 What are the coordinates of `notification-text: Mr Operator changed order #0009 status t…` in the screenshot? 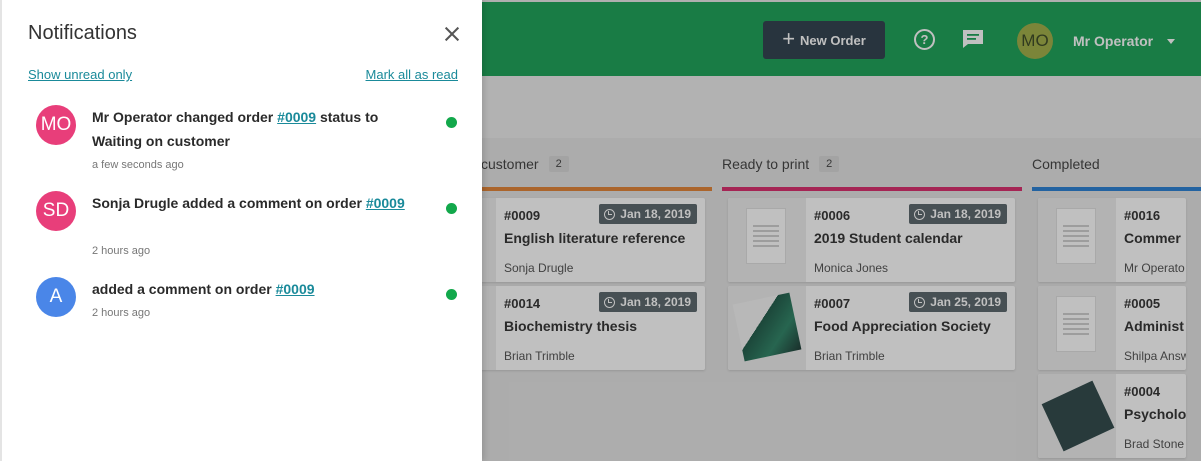 It's located at (235, 129).